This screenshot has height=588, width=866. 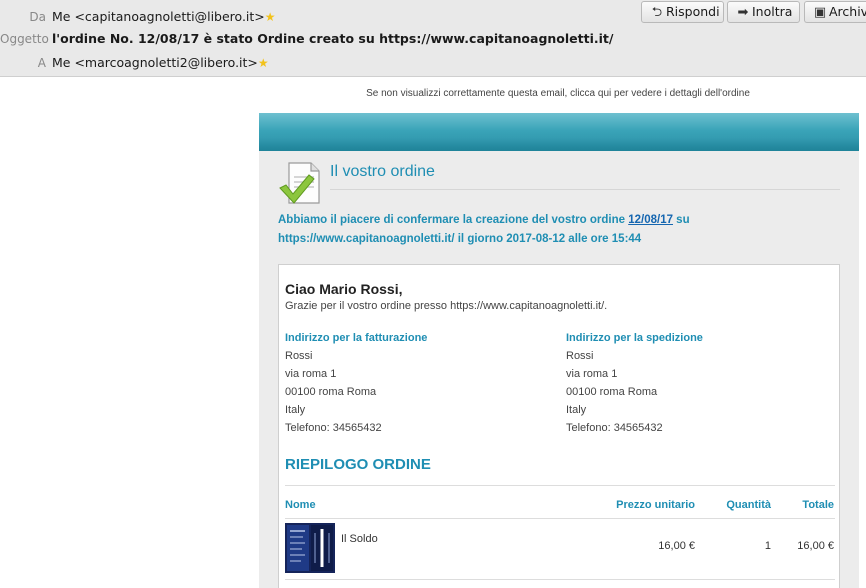 What do you see at coordinates (359, 539) in the screenshot?
I see `product-name: Il Soldo` at bounding box center [359, 539].